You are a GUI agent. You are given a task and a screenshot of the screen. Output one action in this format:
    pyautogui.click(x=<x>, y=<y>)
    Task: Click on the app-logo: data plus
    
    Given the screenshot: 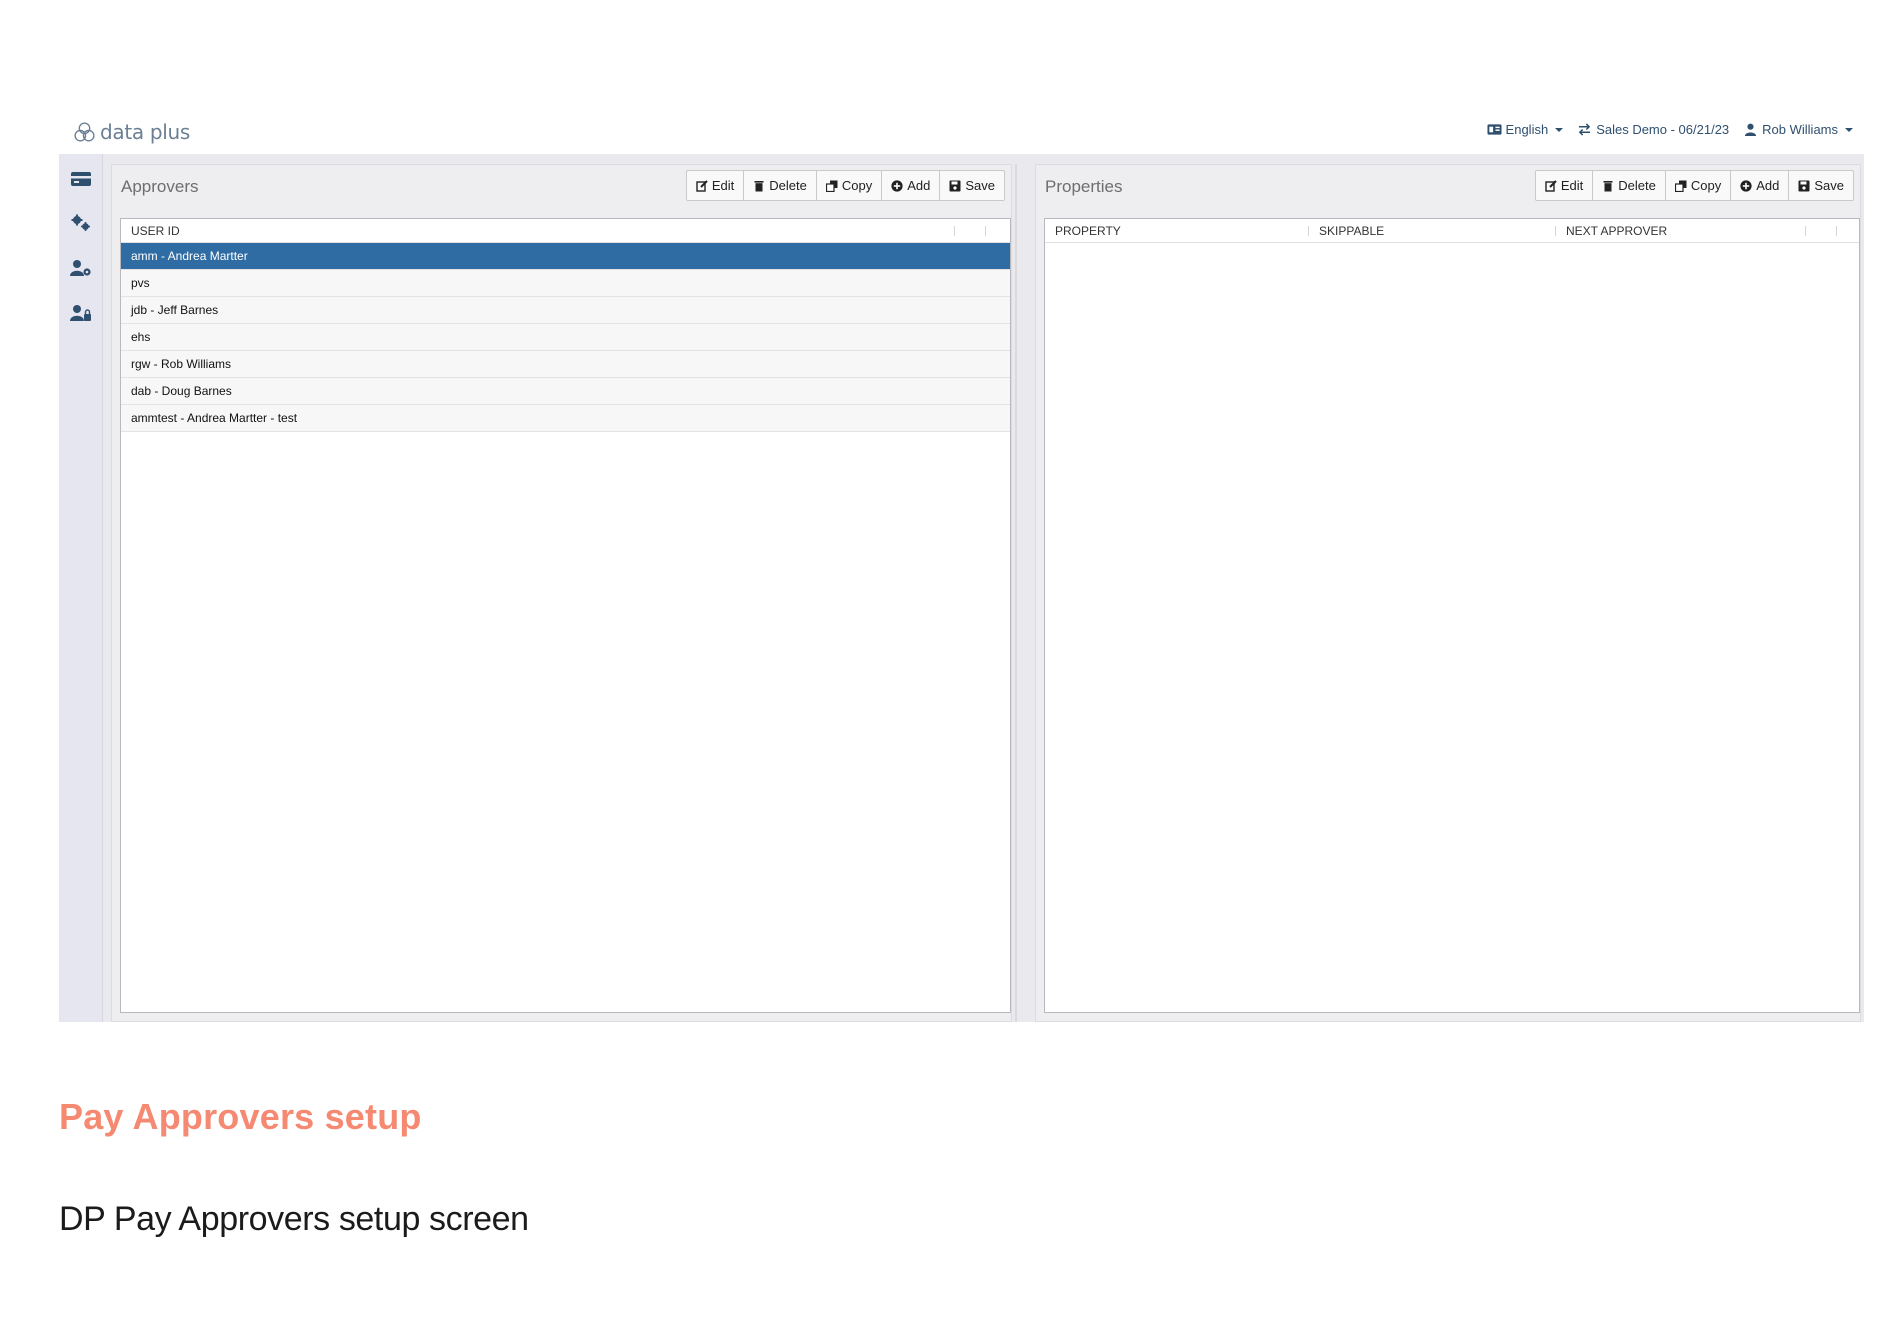 What is the action you would take?
    pyautogui.click(x=131, y=132)
    